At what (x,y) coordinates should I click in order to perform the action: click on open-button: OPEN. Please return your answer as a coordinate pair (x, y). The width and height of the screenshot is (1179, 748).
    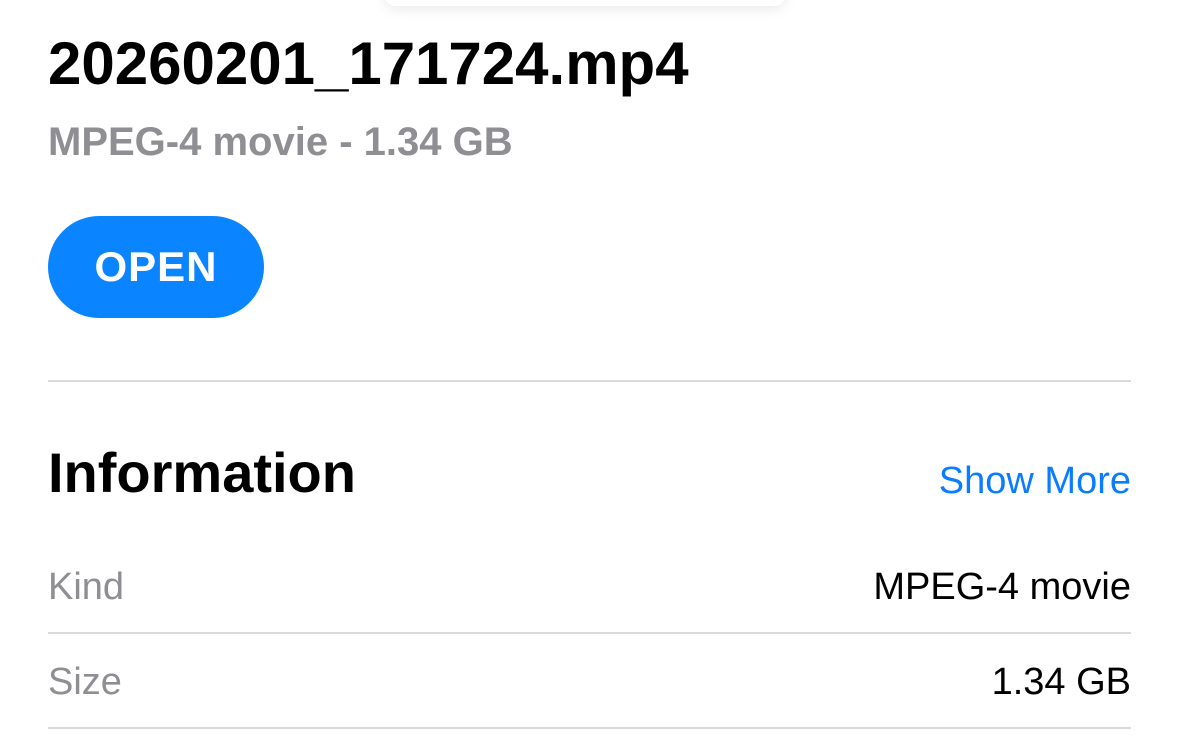
    Looking at the image, I should click on (156, 267).